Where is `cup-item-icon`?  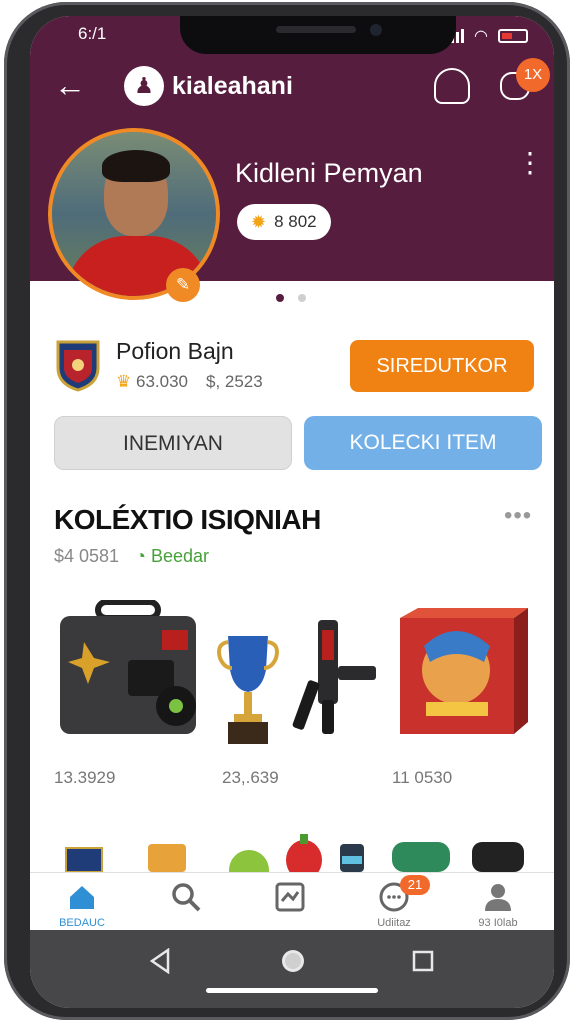 cup-item-icon is located at coordinates (167, 857).